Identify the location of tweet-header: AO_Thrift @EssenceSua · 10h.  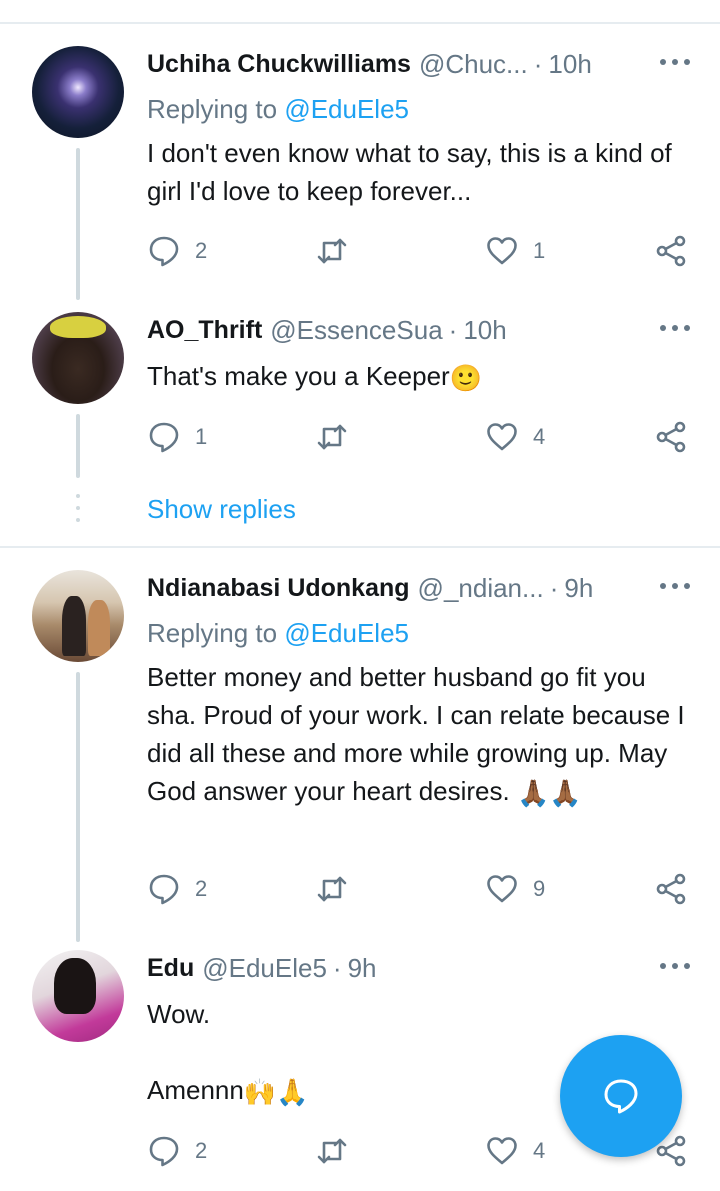
(418, 330).